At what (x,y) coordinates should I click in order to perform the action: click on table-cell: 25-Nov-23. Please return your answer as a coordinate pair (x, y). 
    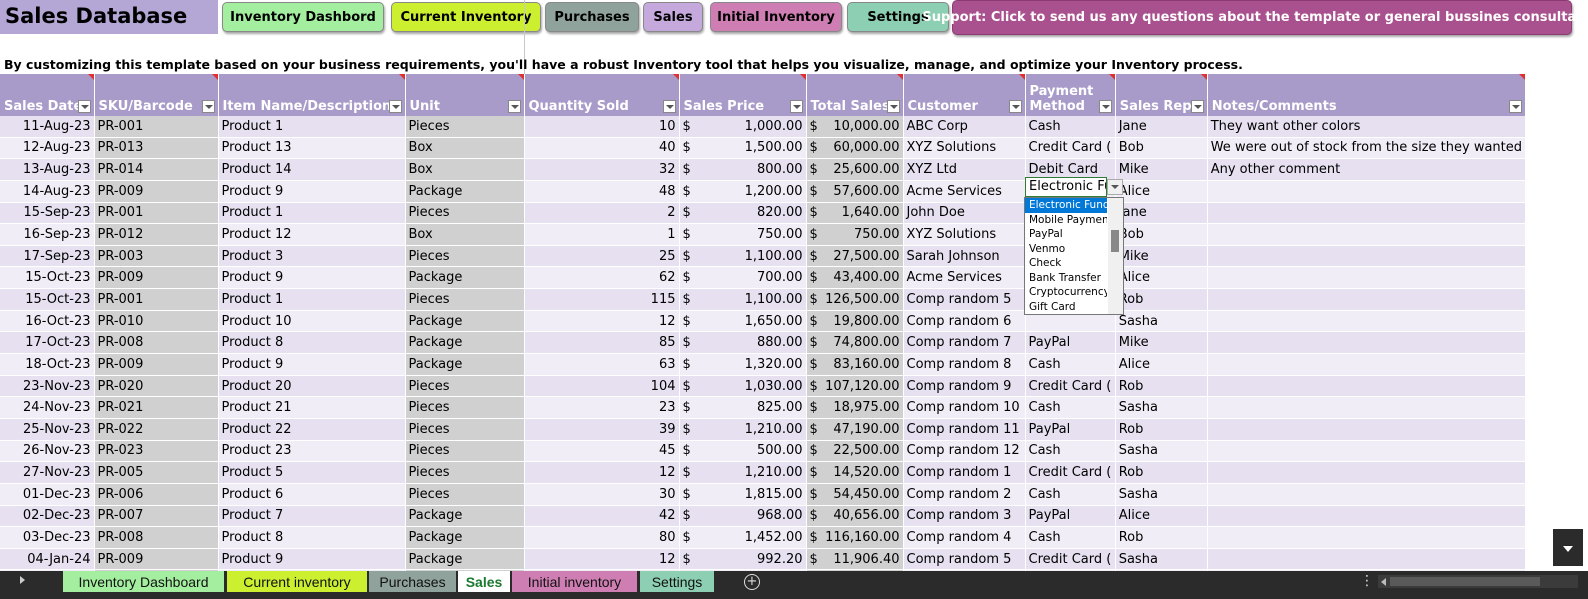
    Looking at the image, I should click on (47, 429).